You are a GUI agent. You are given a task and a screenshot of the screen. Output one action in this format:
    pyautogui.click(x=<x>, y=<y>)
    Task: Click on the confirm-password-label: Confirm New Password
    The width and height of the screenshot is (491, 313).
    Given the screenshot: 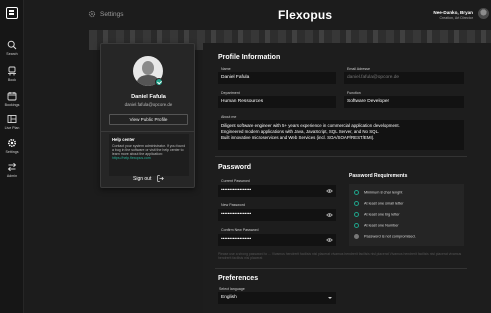 What is the action you would take?
    pyautogui.click(x=240, y=230)
    